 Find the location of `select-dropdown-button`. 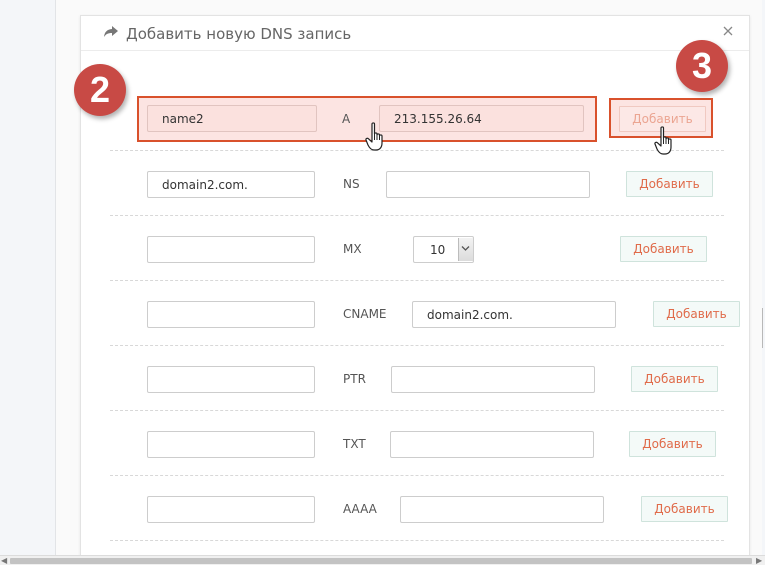

select-dropdown-button is located at coordinates (465, 249).